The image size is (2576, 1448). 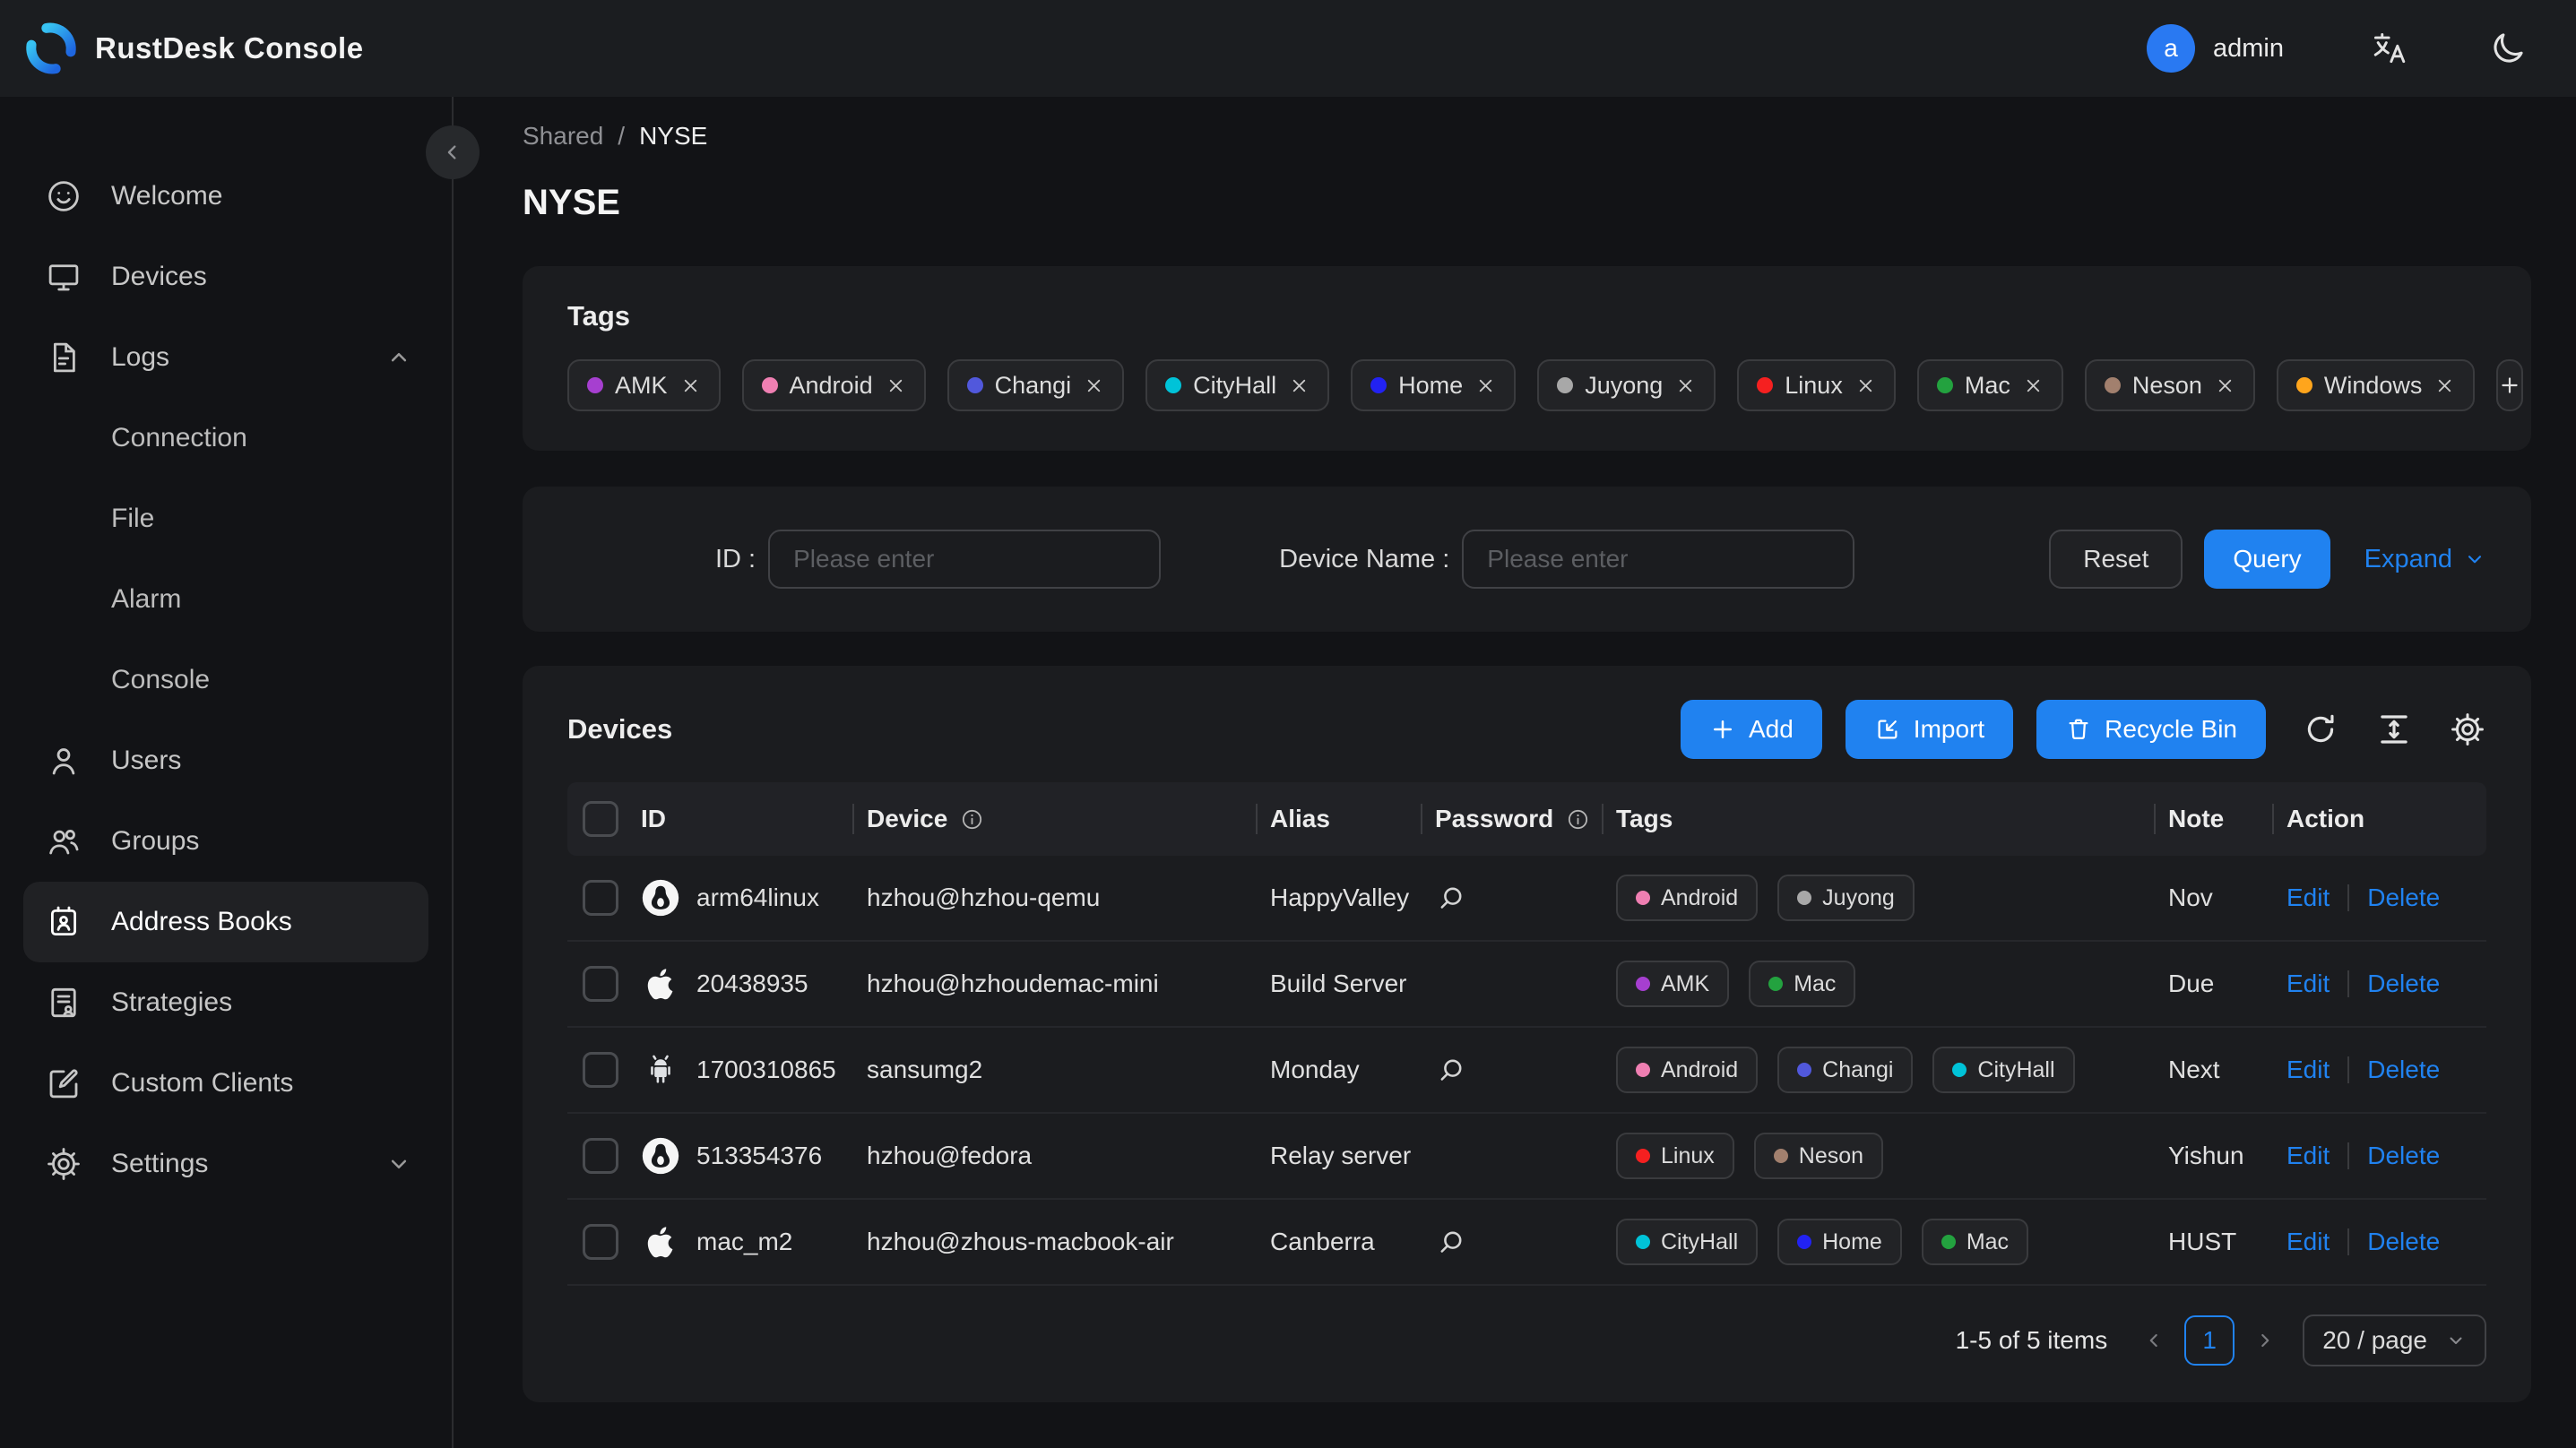 I want to click on device-alias: Canberra, so click(x=1322, y=1242).